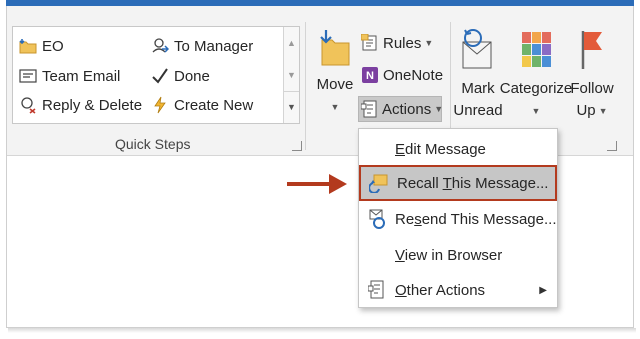  Describe the element at coordinates (586, 110) in the screenshot. I see `follow-up-label-line2: Up` at that location.